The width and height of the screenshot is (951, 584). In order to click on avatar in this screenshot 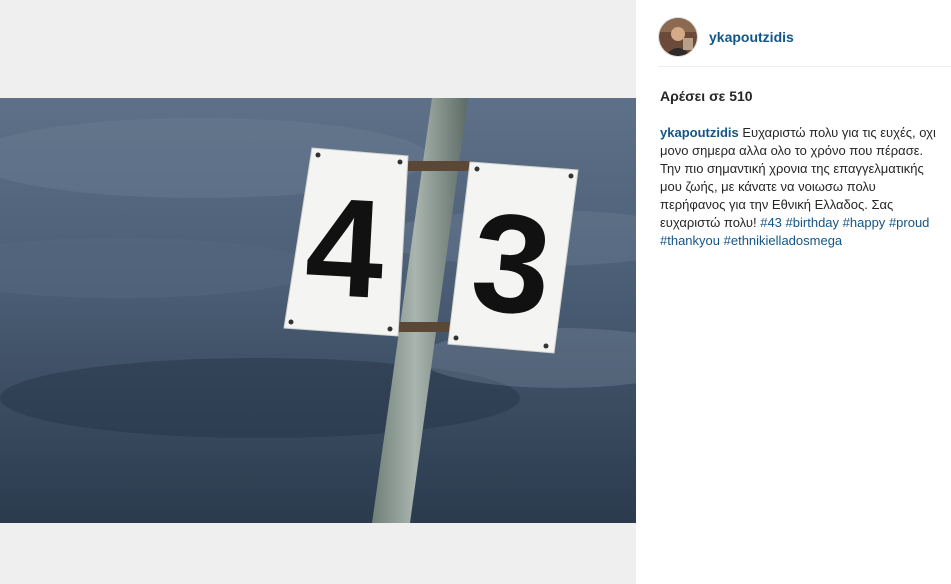, I will do `click(678, 37)`.